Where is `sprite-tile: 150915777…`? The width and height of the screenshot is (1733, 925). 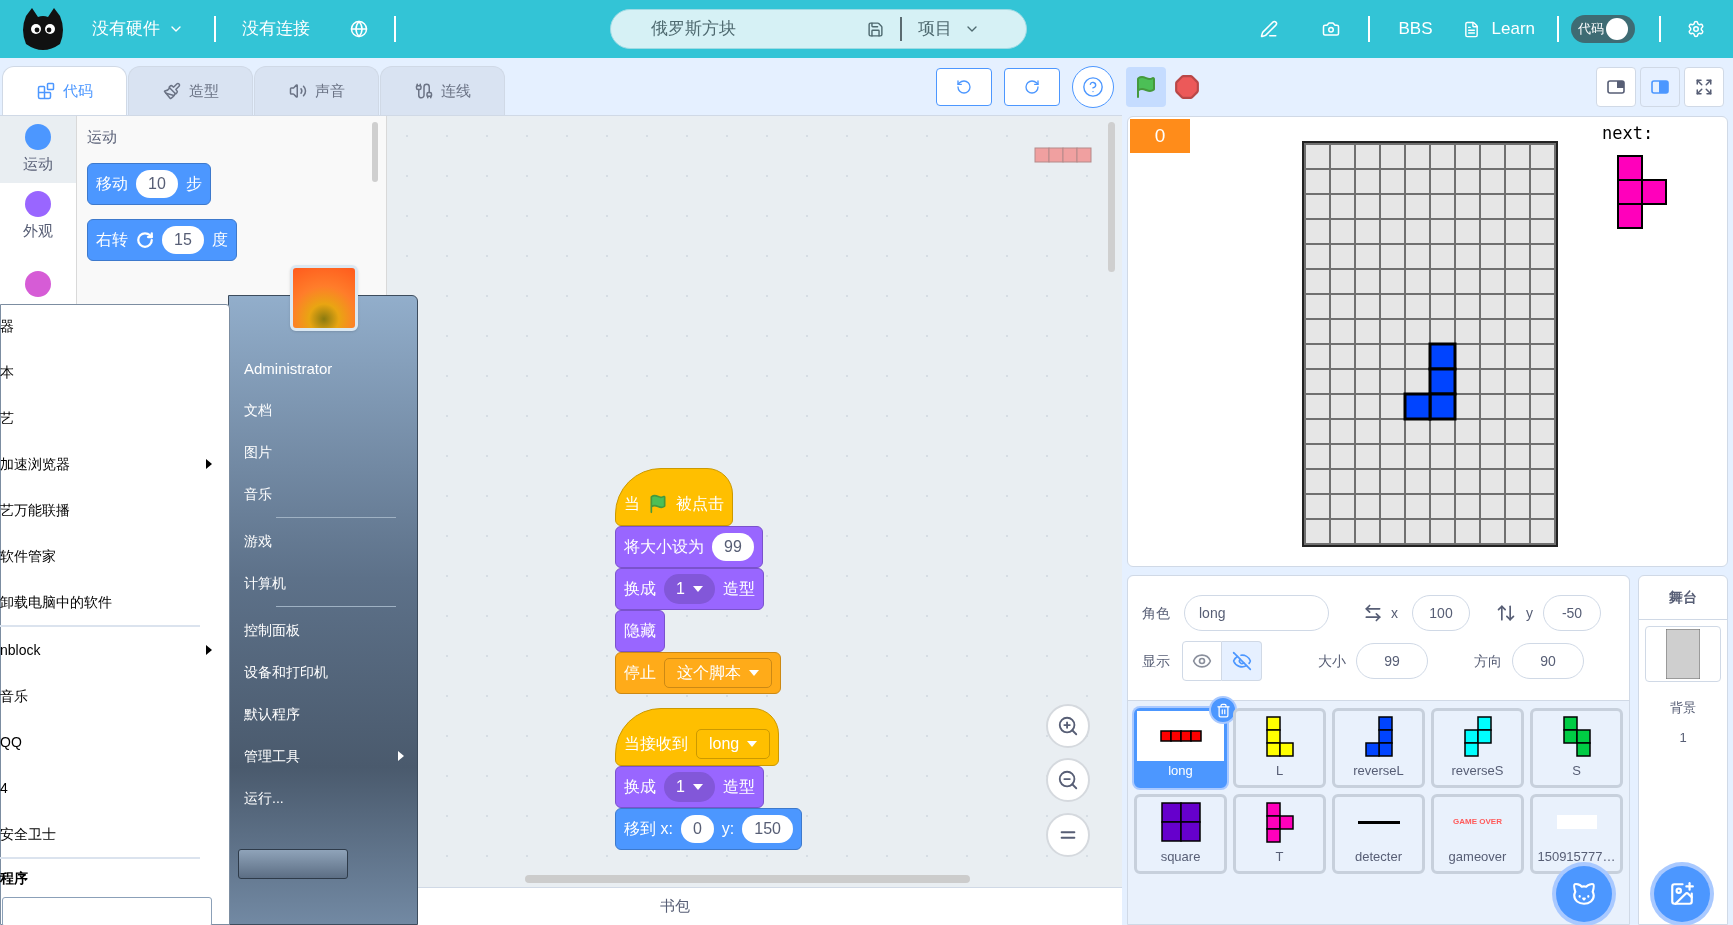 sprite-tile: 150915777… is located at coordinates (1576, 834).